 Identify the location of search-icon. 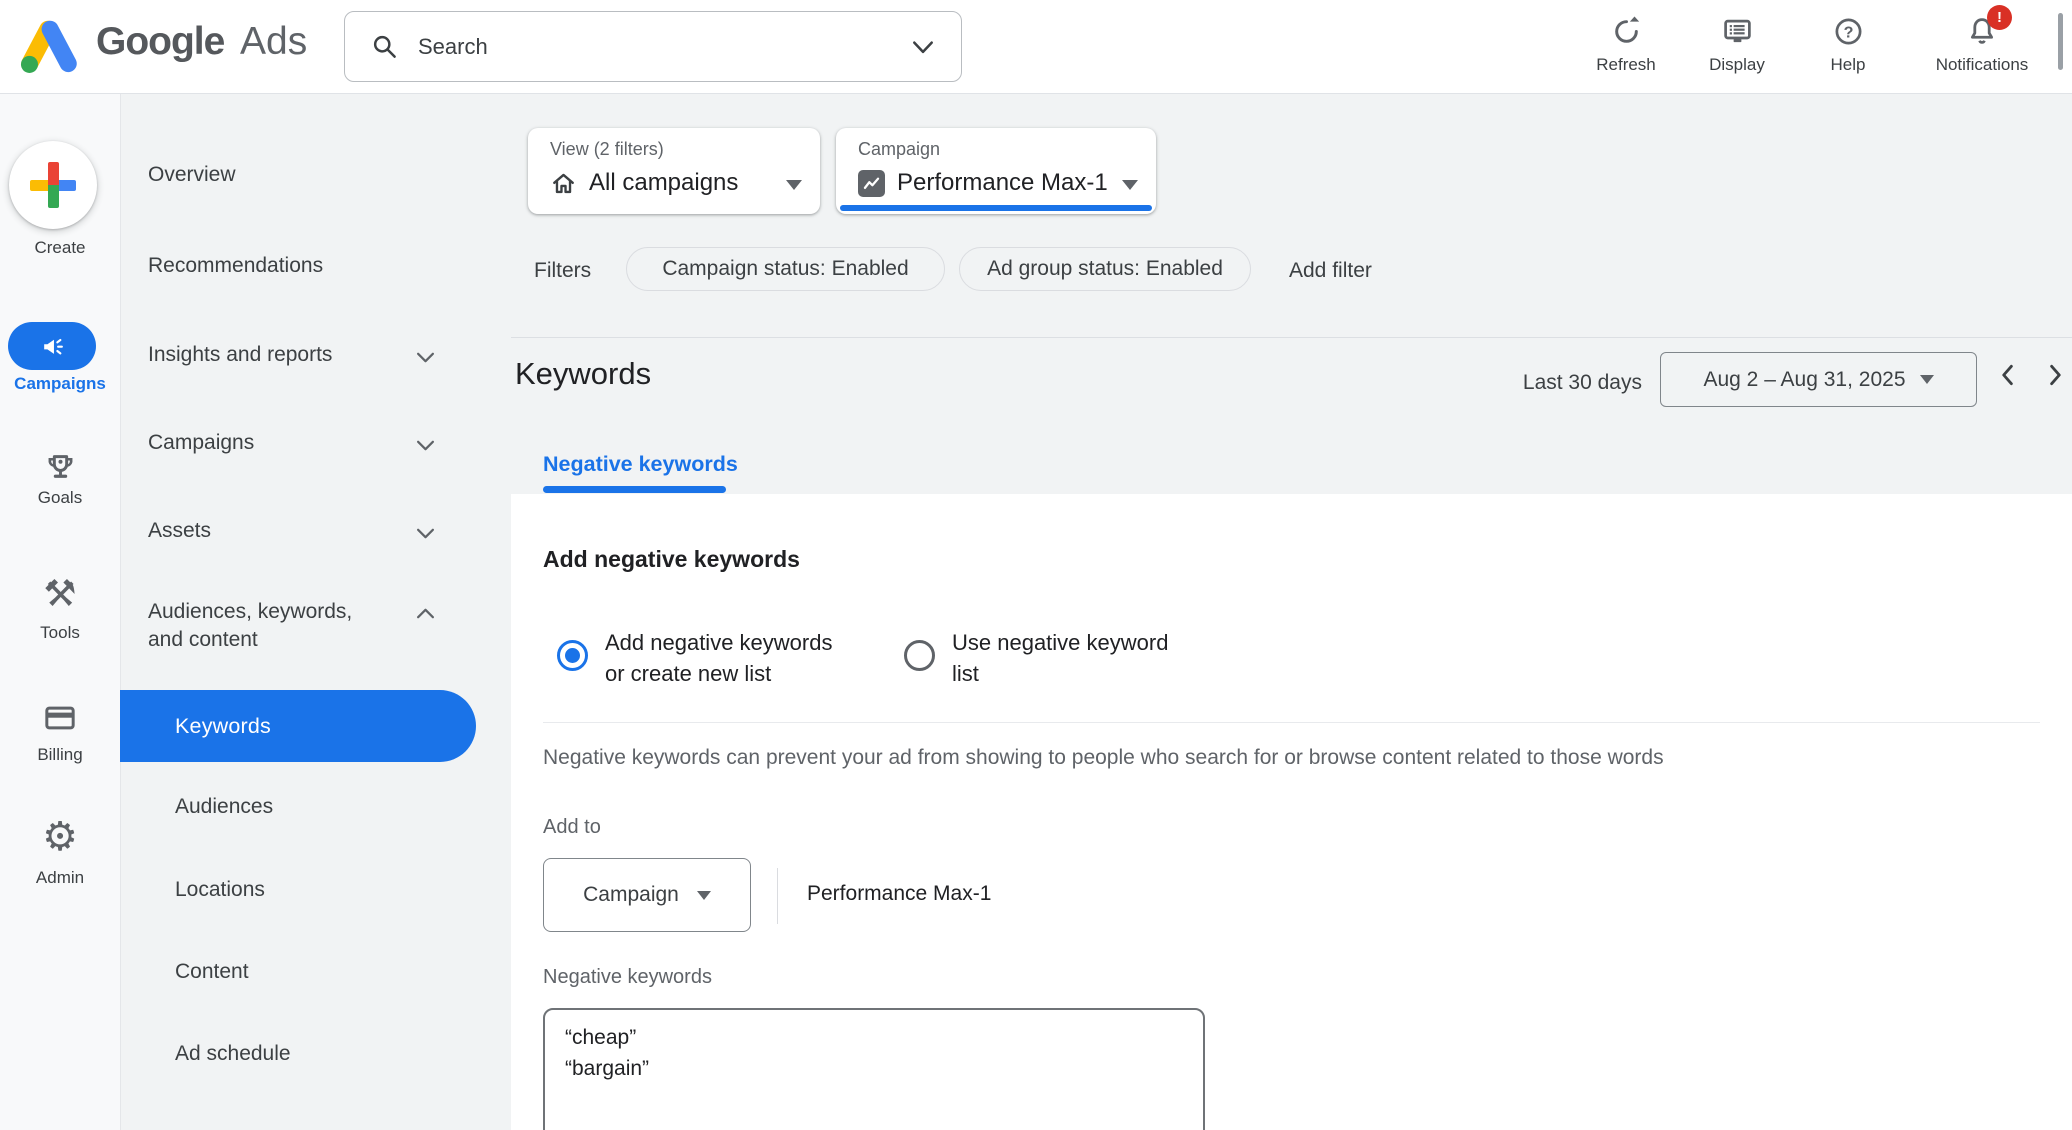
(384, 46).